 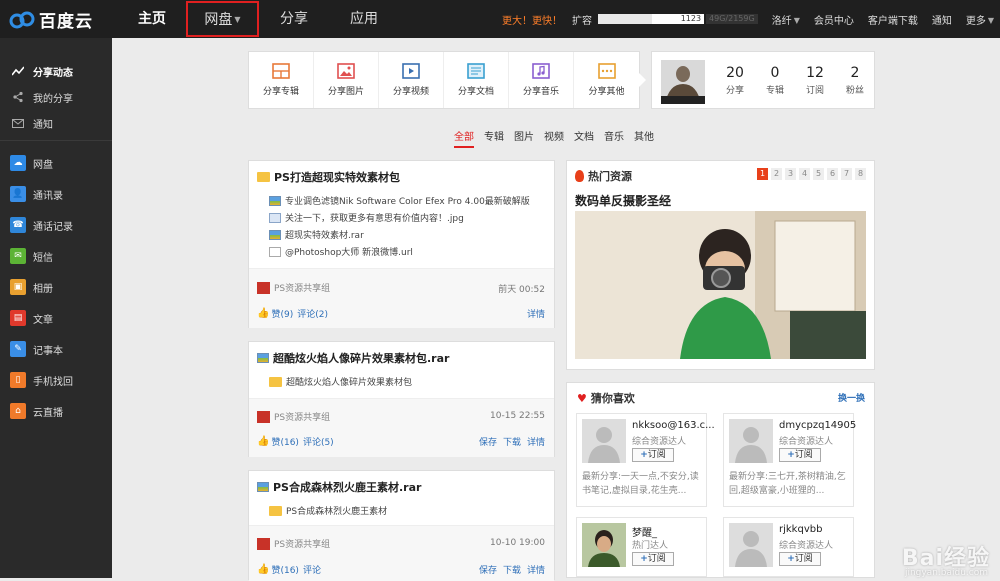 I want to click on share-image-button: 分享图片, so click(x=346, y=80).